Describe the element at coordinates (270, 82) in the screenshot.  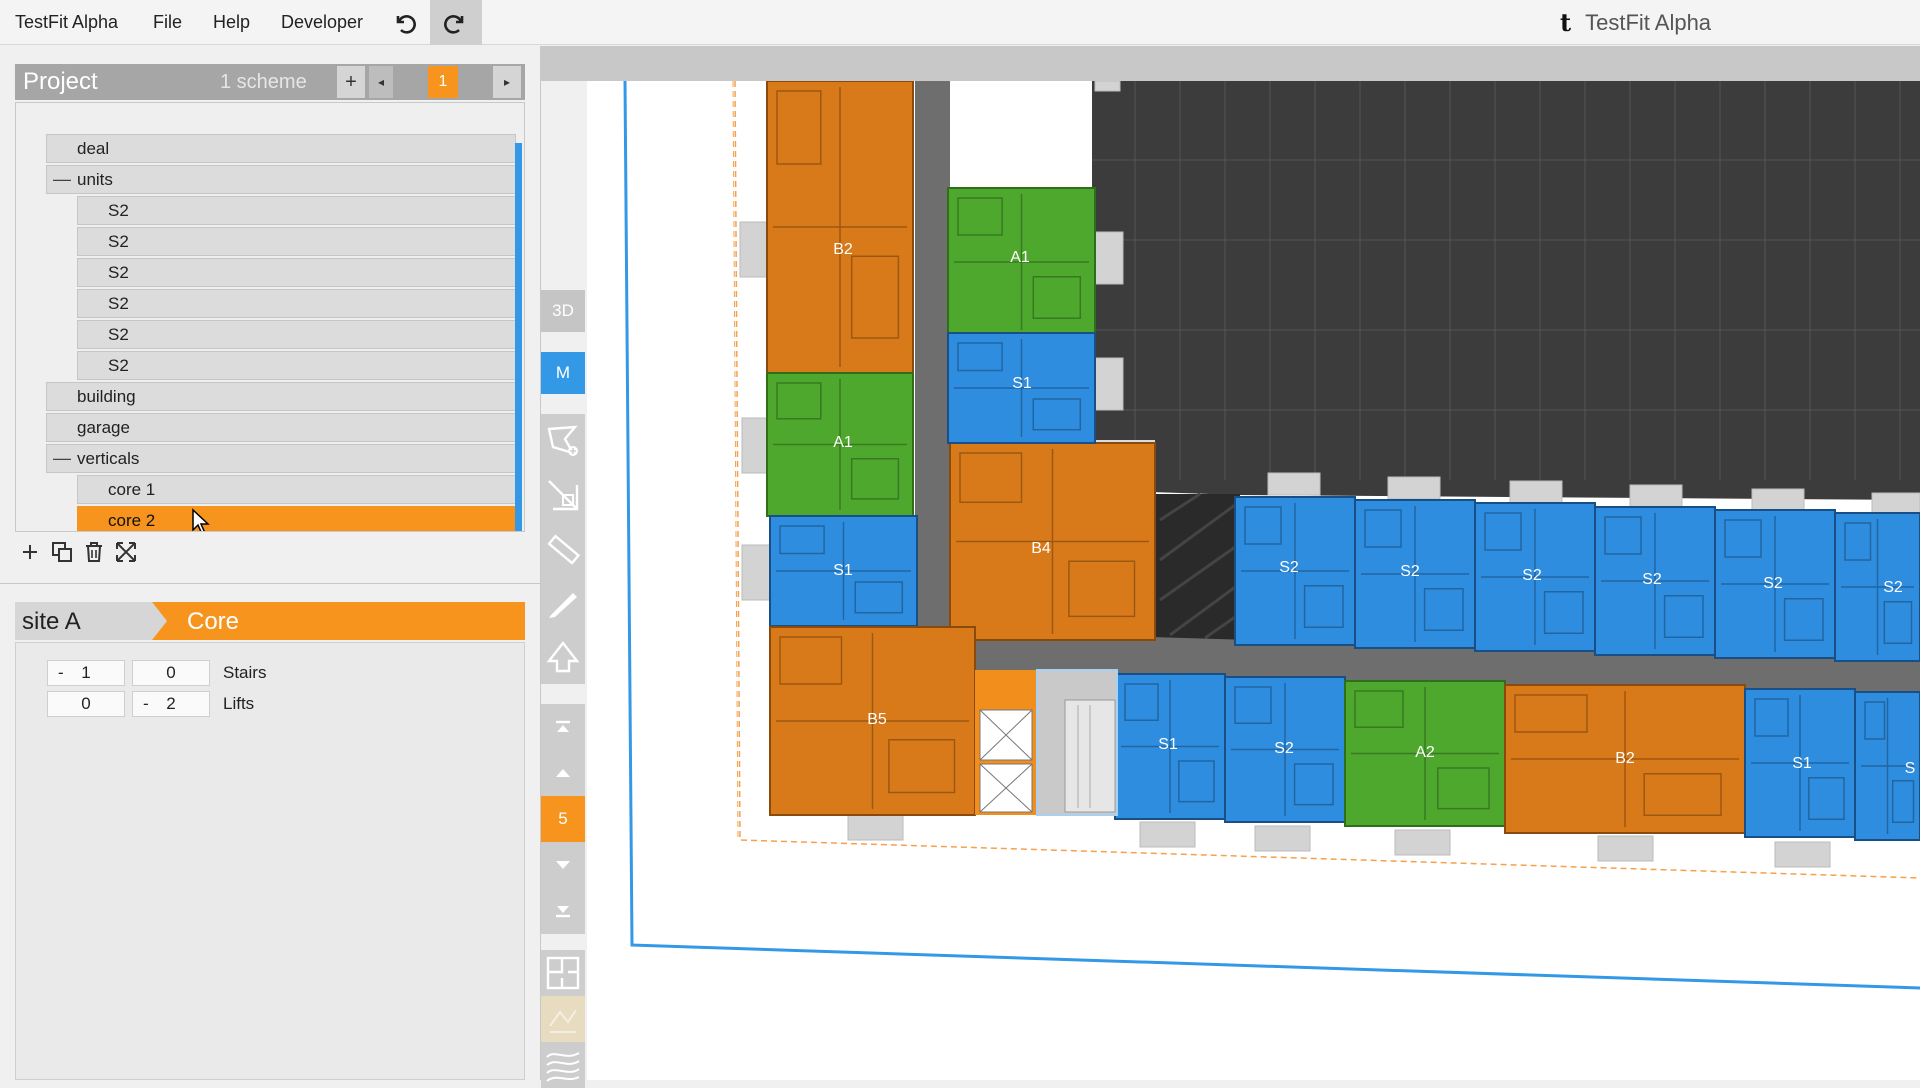
I see `project-header: Project 1 scheme + ◂ 1 ▸` at that location.